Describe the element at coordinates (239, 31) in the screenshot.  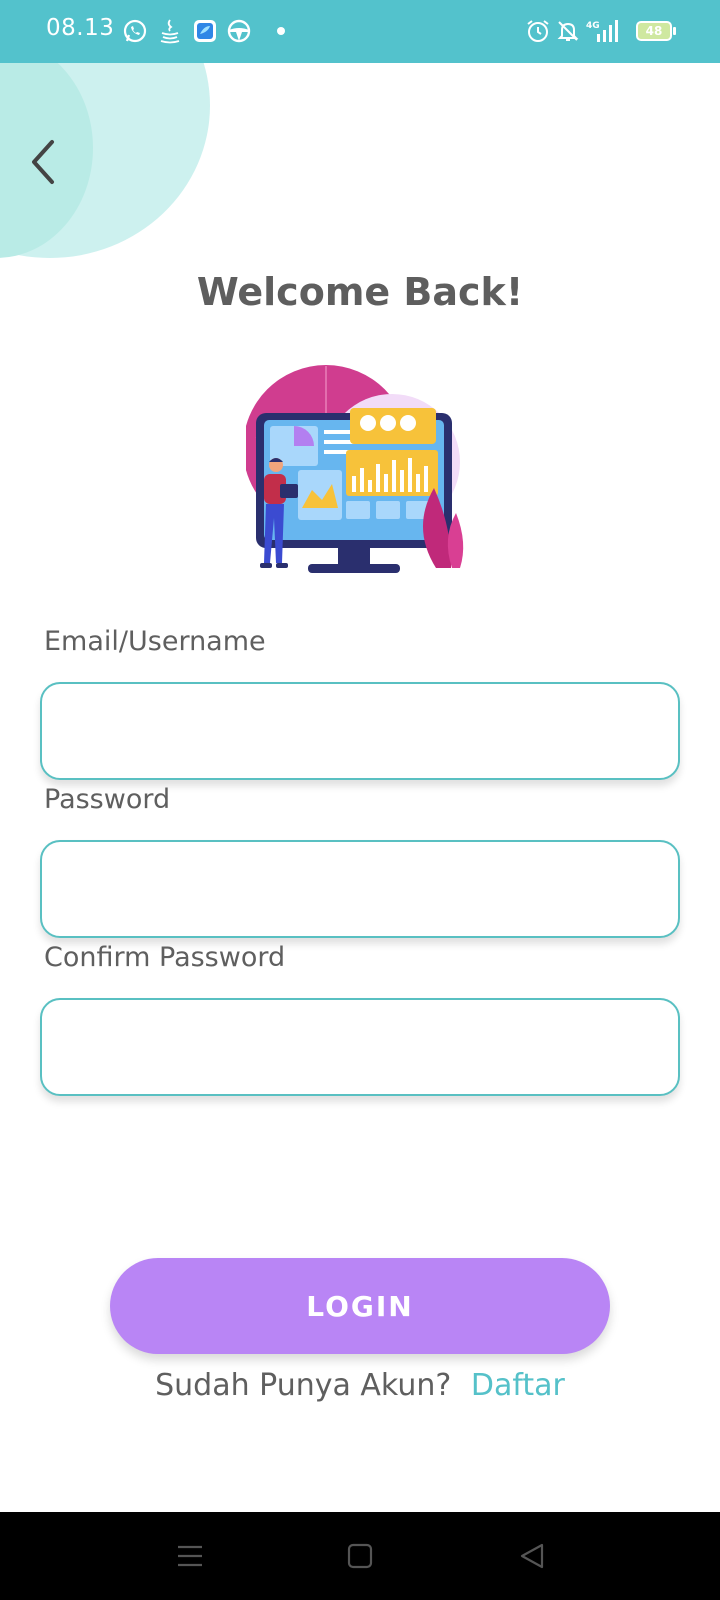
I see `steering-icon` at that location.